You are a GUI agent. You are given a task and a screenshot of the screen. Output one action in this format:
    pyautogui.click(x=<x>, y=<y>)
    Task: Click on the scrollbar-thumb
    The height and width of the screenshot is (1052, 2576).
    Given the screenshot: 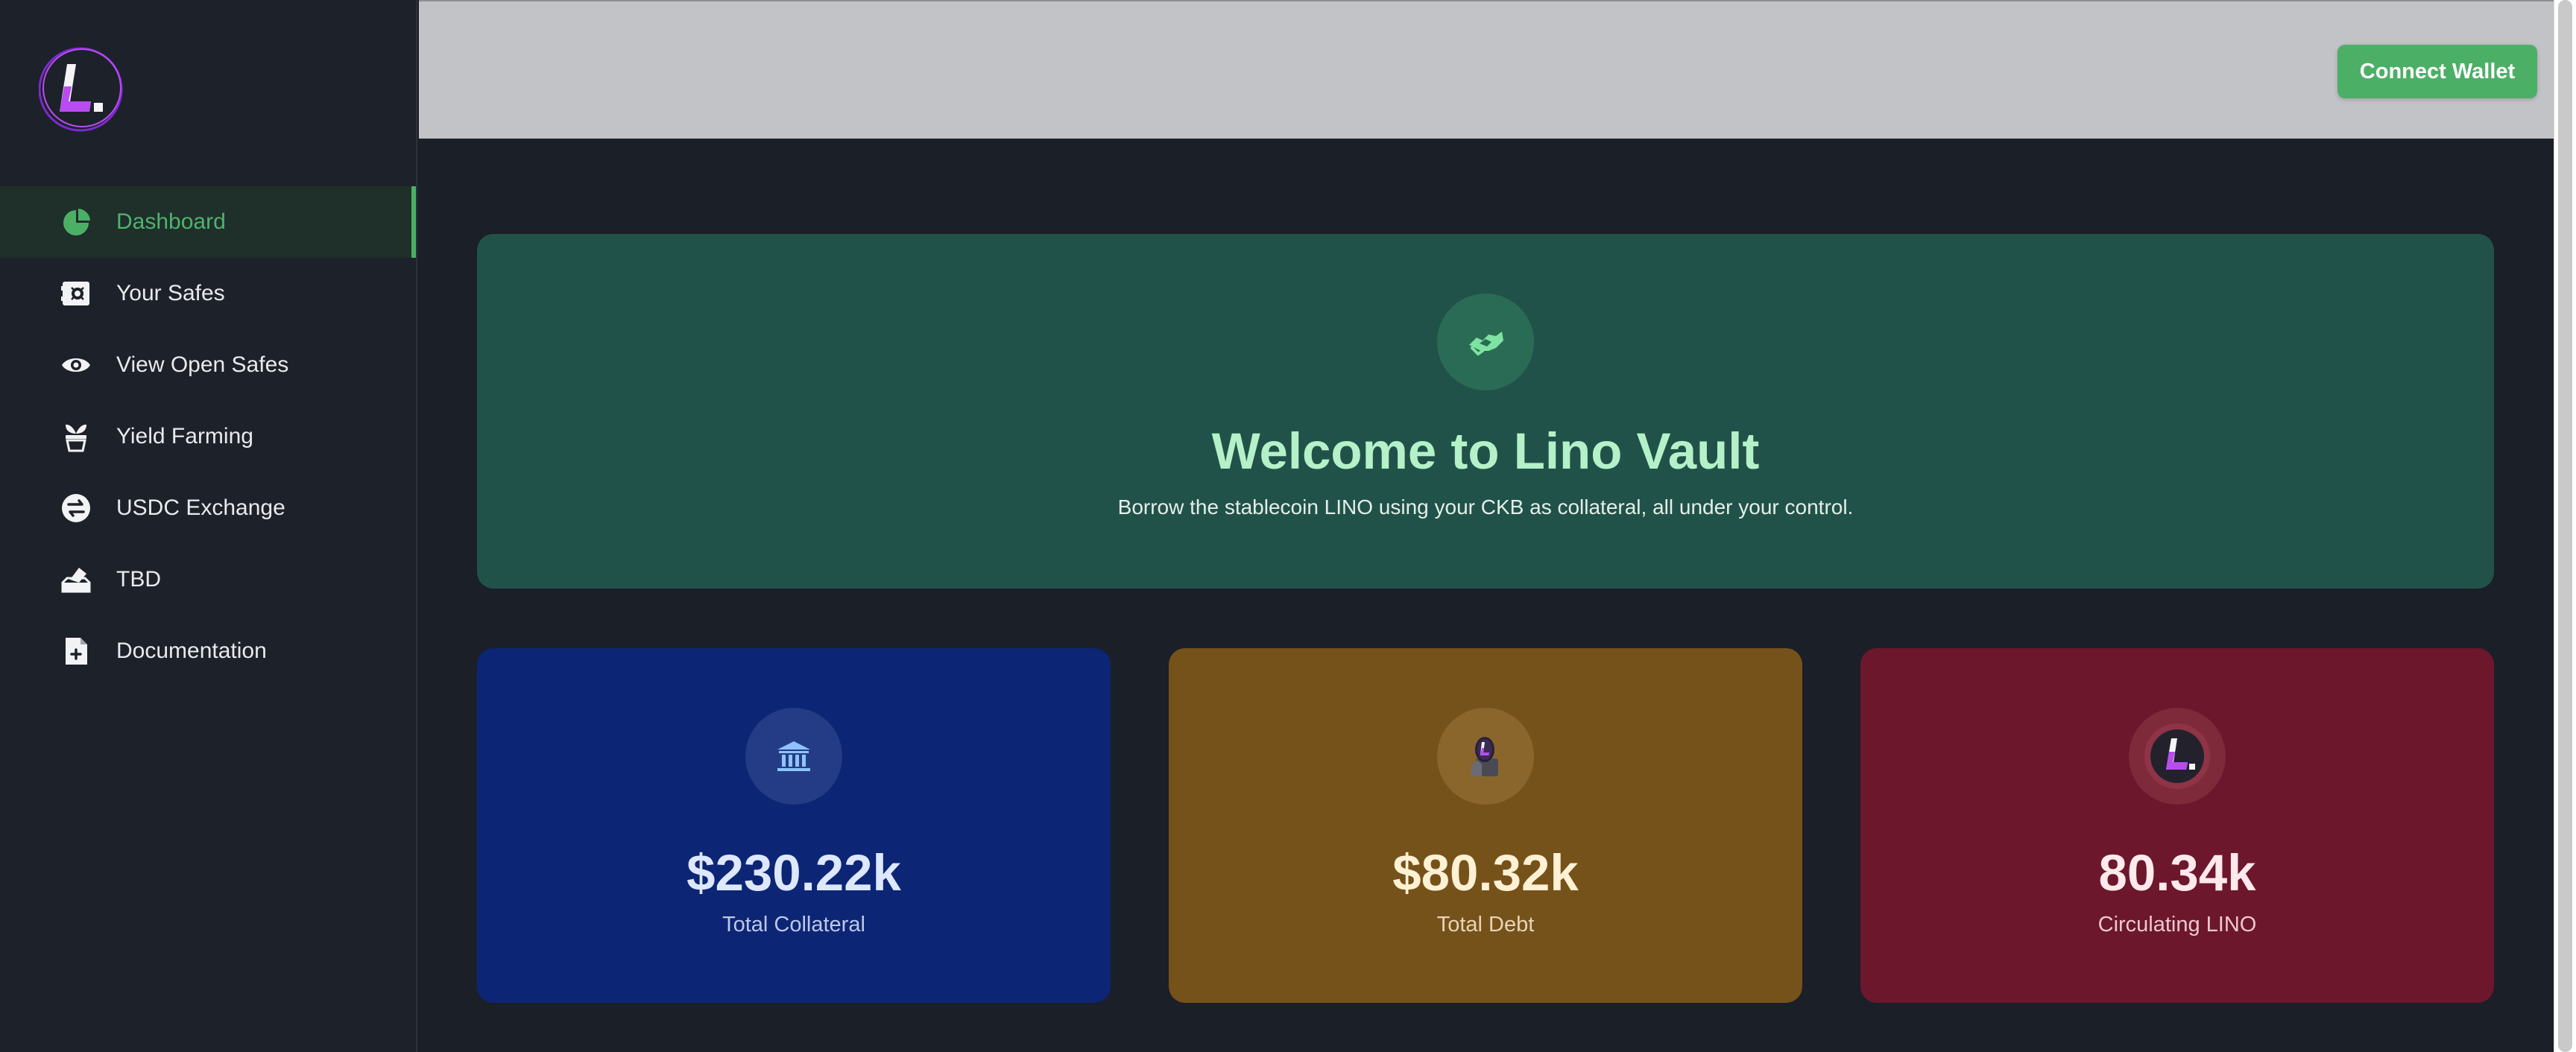 What is the action you would take?
    pyautogui.click(x=2565, y=526)
    